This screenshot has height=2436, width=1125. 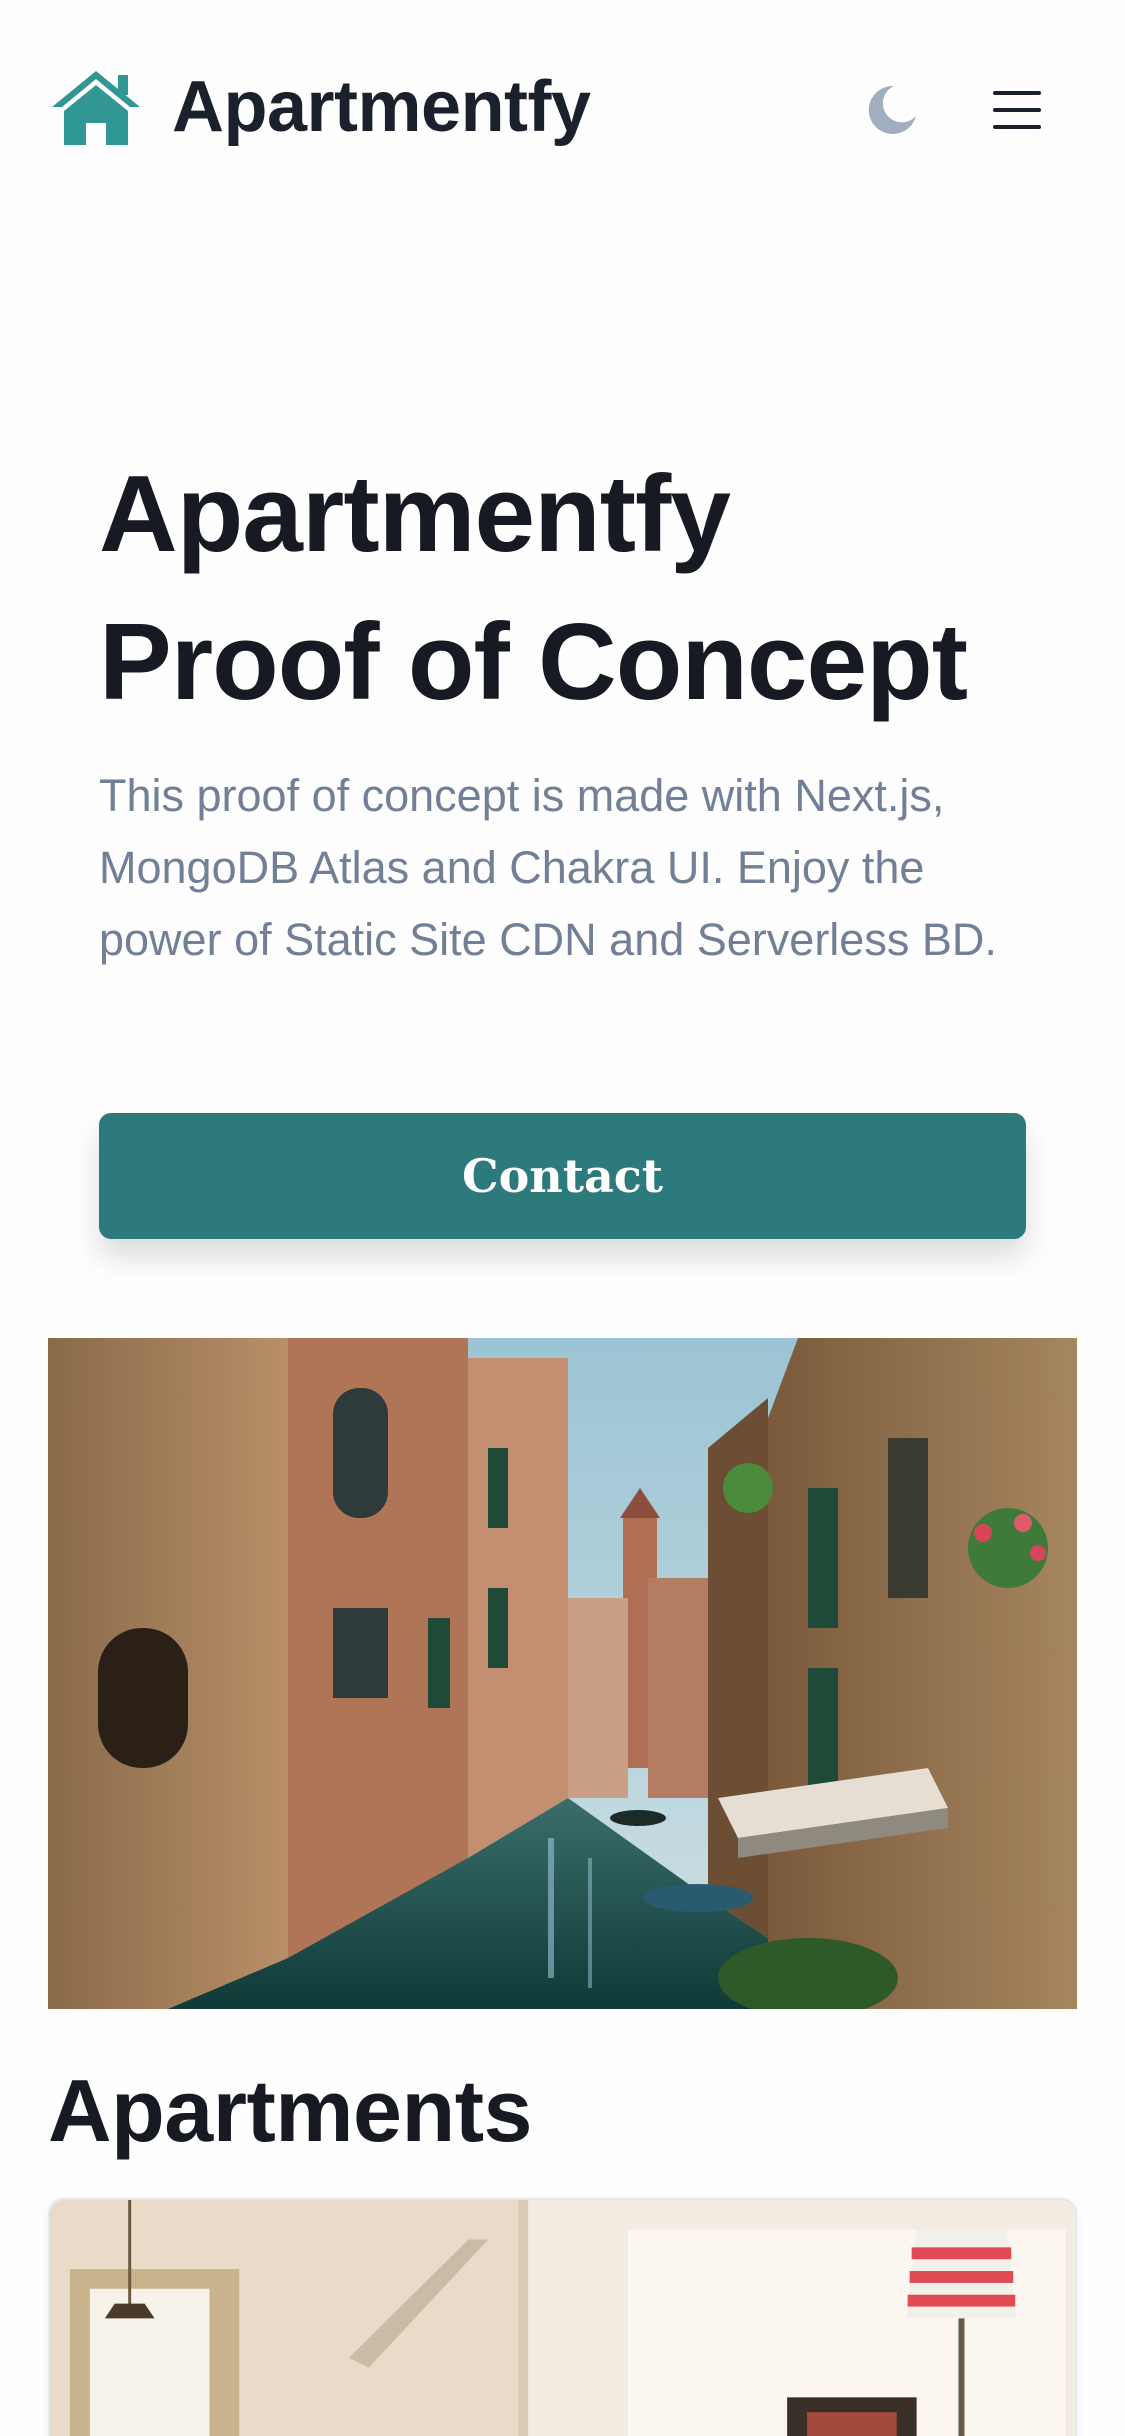 I want to click on brand-logo-link: Apartmentfy, so click(x=319, y=107).